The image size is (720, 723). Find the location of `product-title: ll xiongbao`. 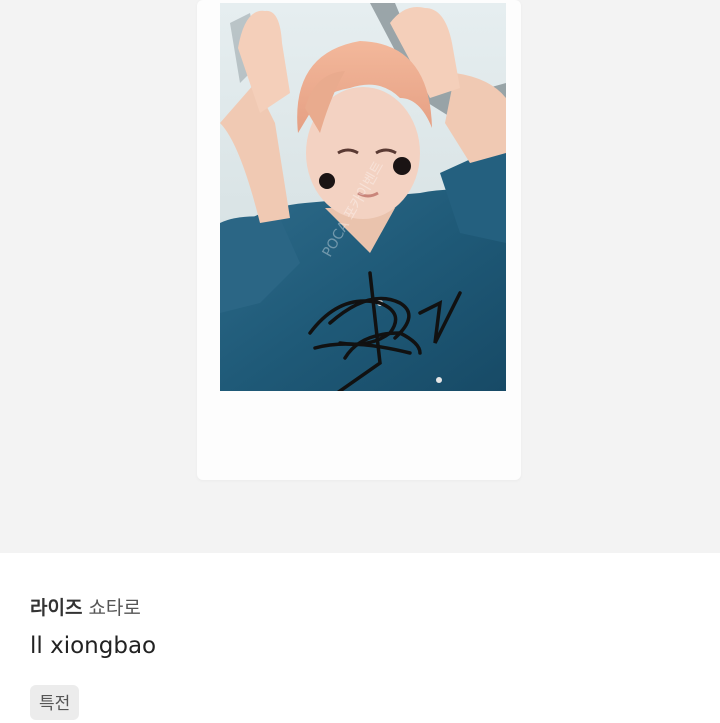

product-title: ll xiongbao is located at coordinates (93, 646).